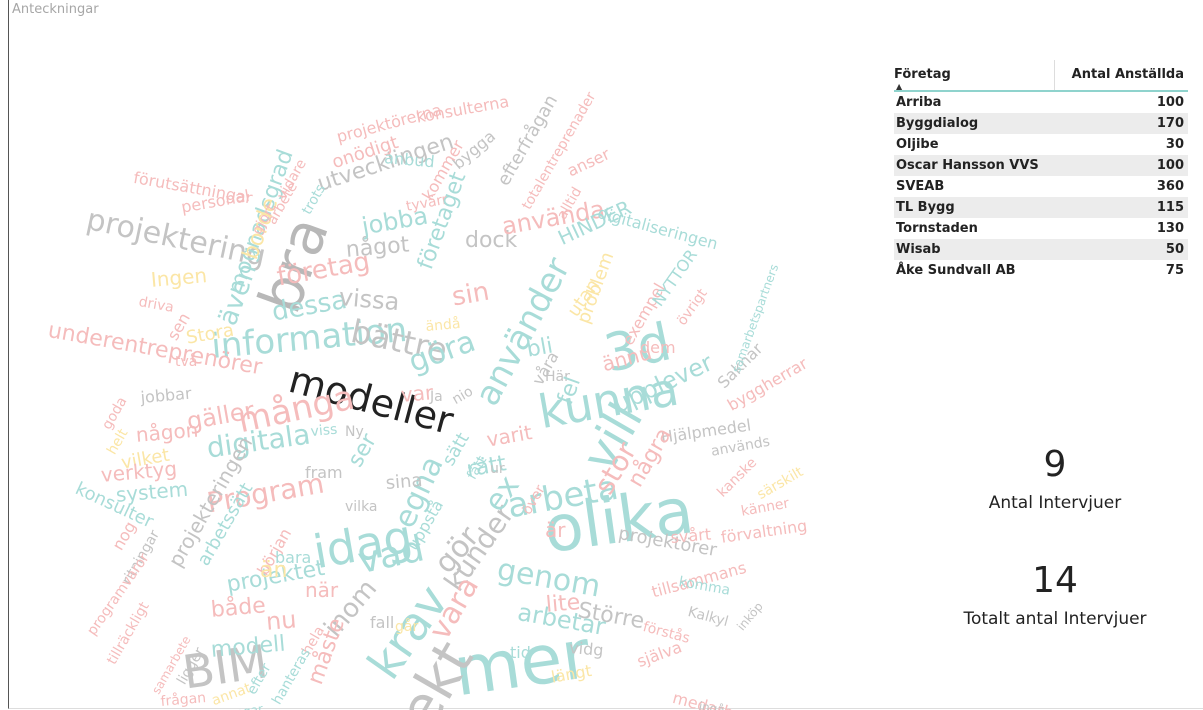 The width and height of the screenshot is (1203, 710). What do you see at coordinates (1055, 580) in the screenshot?
I see `kpi-value-total-interviews: 14` at bounding box center [1055, 580].